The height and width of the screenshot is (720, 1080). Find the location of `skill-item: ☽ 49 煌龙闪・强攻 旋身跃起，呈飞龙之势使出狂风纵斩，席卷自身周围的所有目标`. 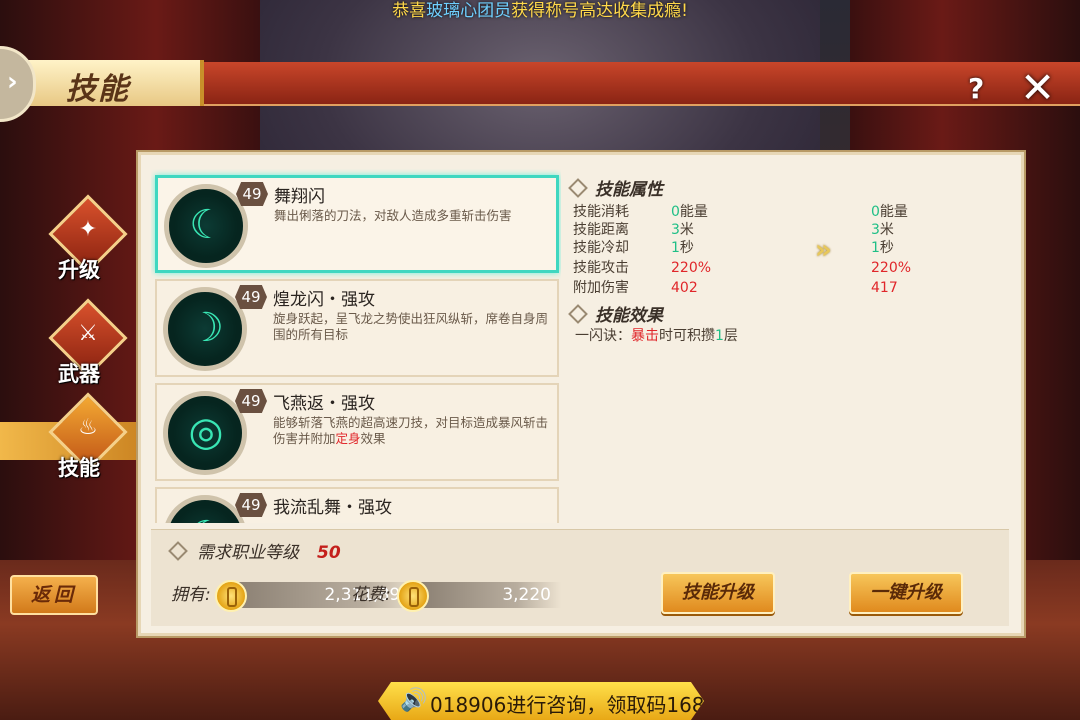

skill-item: ☽ 49 煌龙闪・强攻 旋身跃起，呈飞龙之势使出狂风纵斩，席卷自身周围的所有目标 is located at coordinates (357, 328).